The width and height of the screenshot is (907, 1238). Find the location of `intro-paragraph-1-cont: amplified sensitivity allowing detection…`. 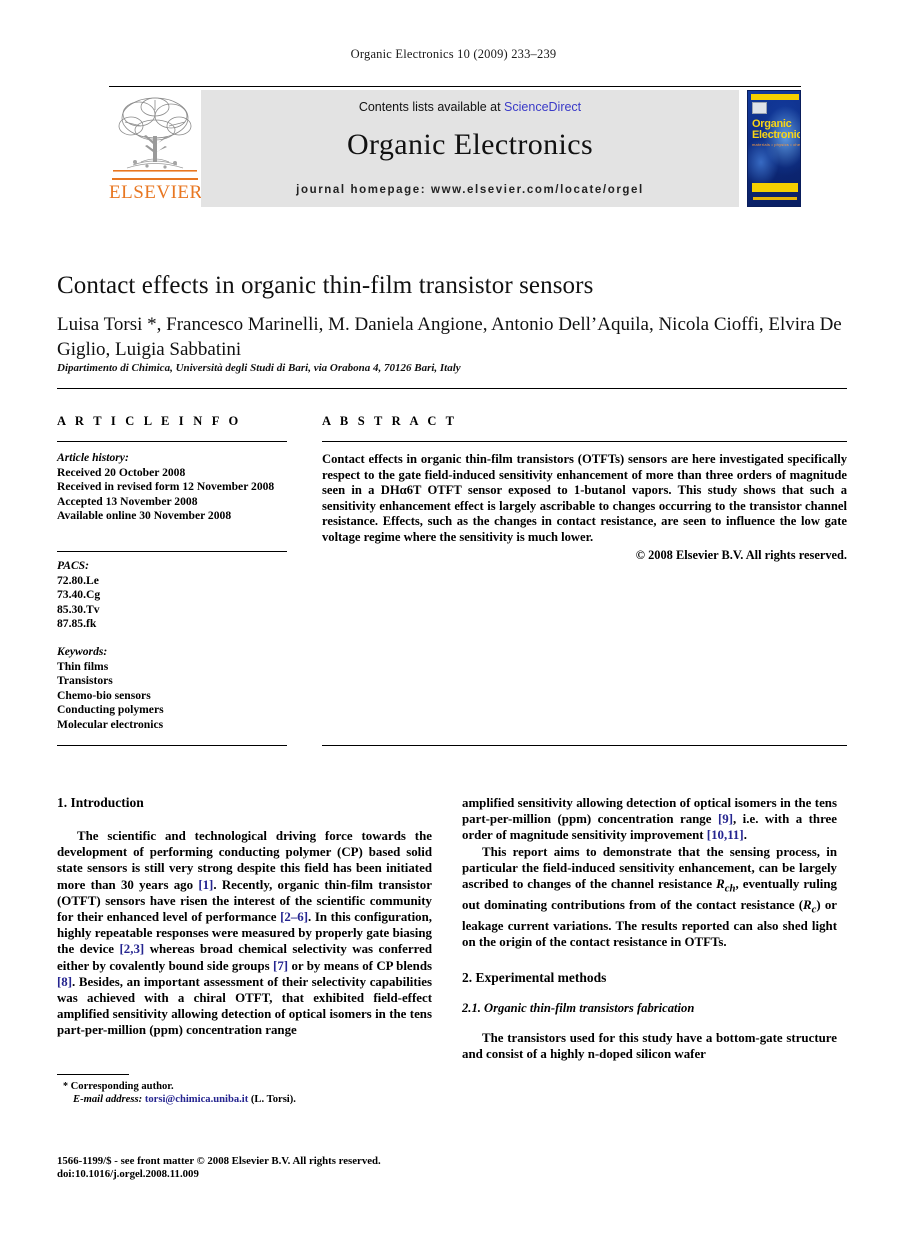

intro-paragraph-1-cont: amplified sensitivity allowing detection… is located at coordinates (649, 819).